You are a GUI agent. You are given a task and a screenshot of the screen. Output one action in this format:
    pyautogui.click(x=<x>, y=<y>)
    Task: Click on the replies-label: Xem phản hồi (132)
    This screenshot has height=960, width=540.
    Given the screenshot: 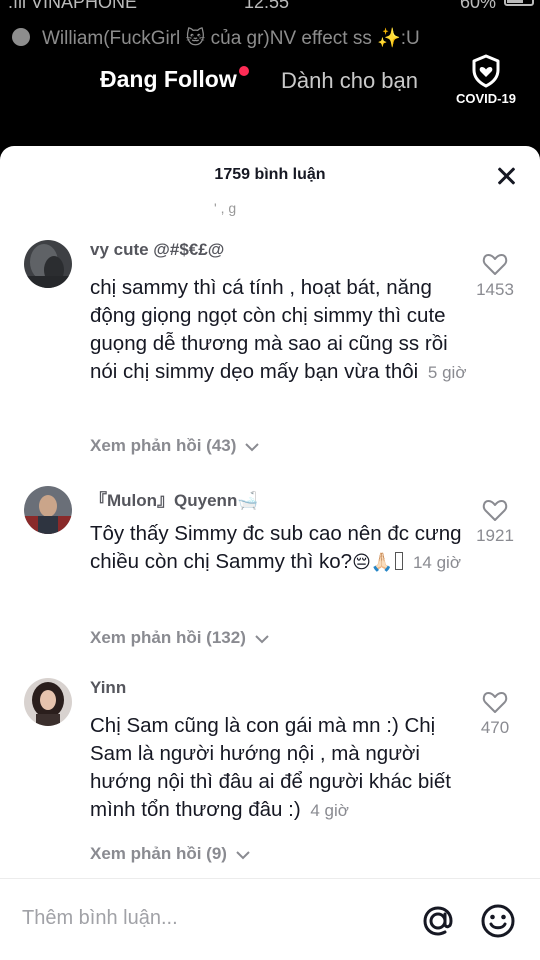 What is the action you would take?
    pyautogui.click(x=168, y=637)
    